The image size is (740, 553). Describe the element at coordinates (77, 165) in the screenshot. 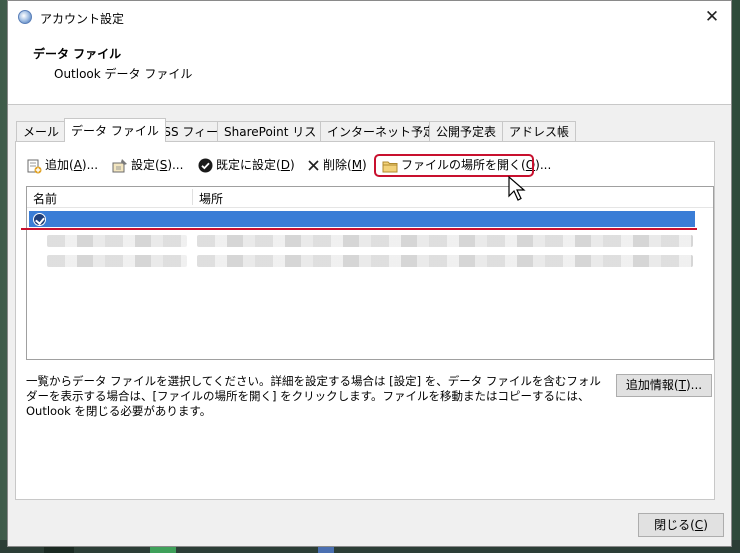

I see `add-accesskey: A` at that location.